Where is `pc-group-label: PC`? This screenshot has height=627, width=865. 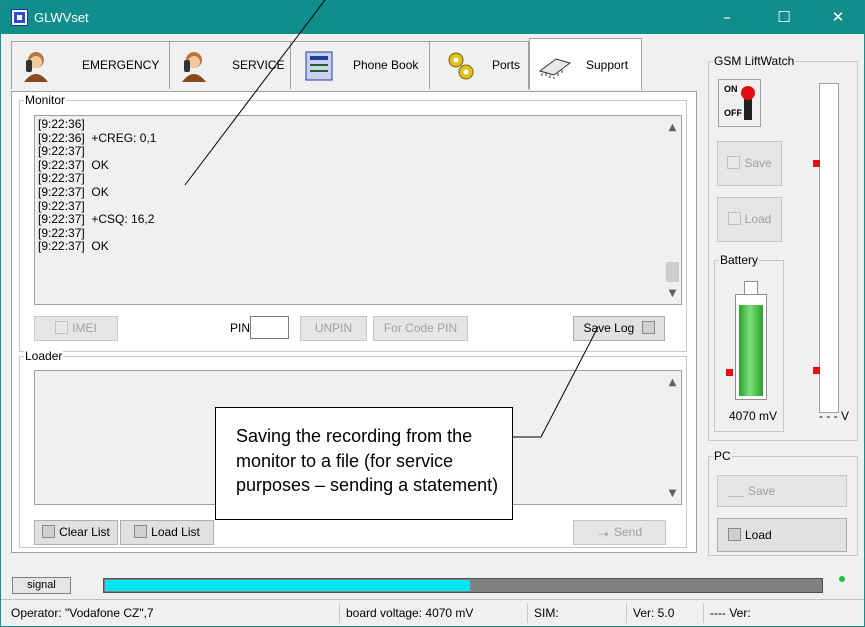
pc-group-label: PC is located at coordinates (722, 456).